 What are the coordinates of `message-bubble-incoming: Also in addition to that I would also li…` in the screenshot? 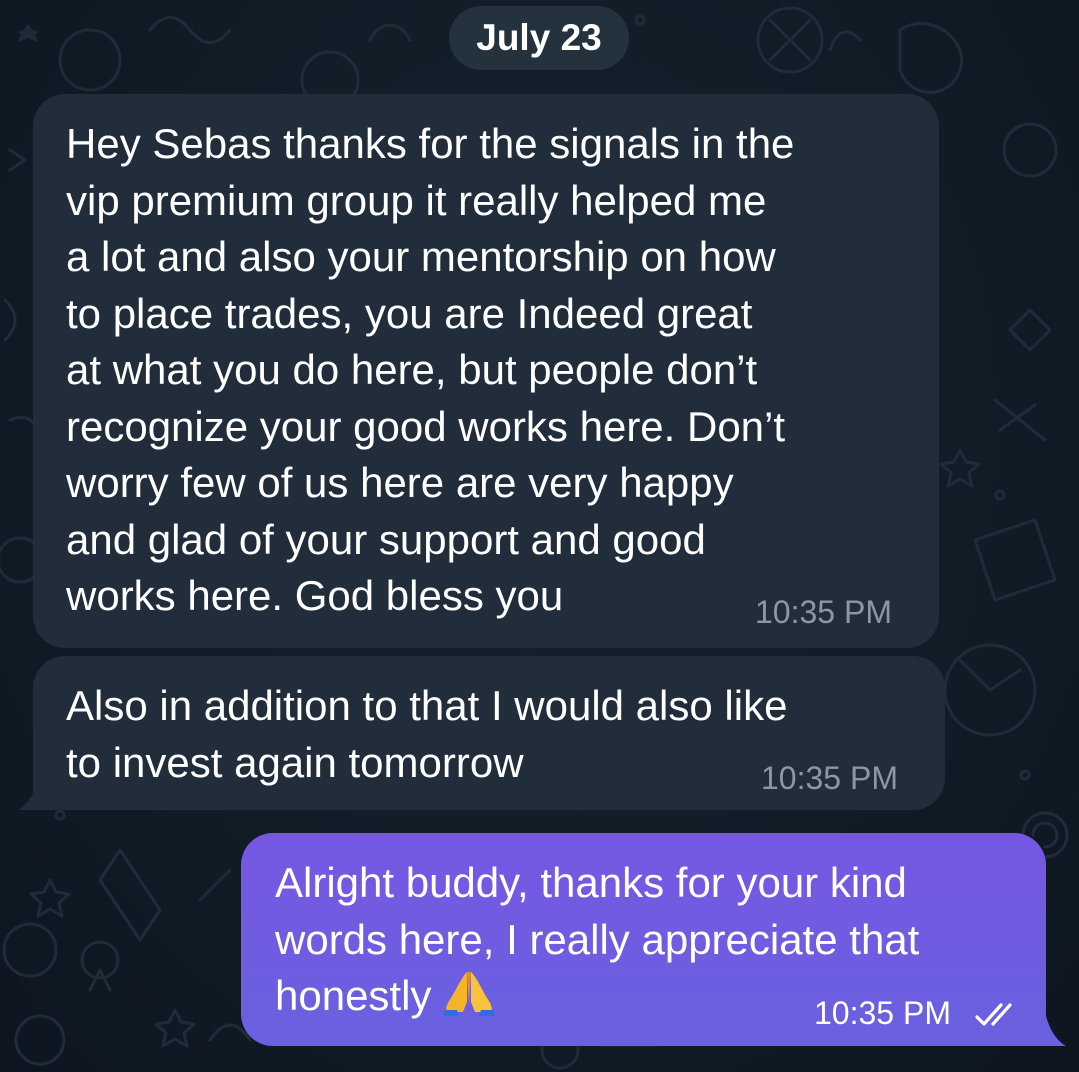 It's located at (489, 733).